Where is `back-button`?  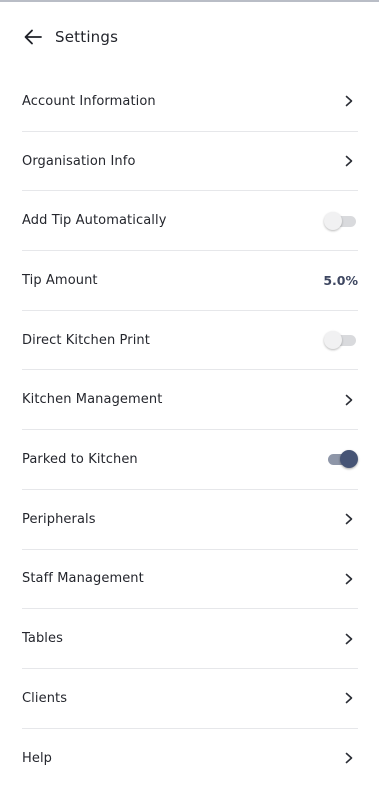 back-button is located at coordinates (33, 37).